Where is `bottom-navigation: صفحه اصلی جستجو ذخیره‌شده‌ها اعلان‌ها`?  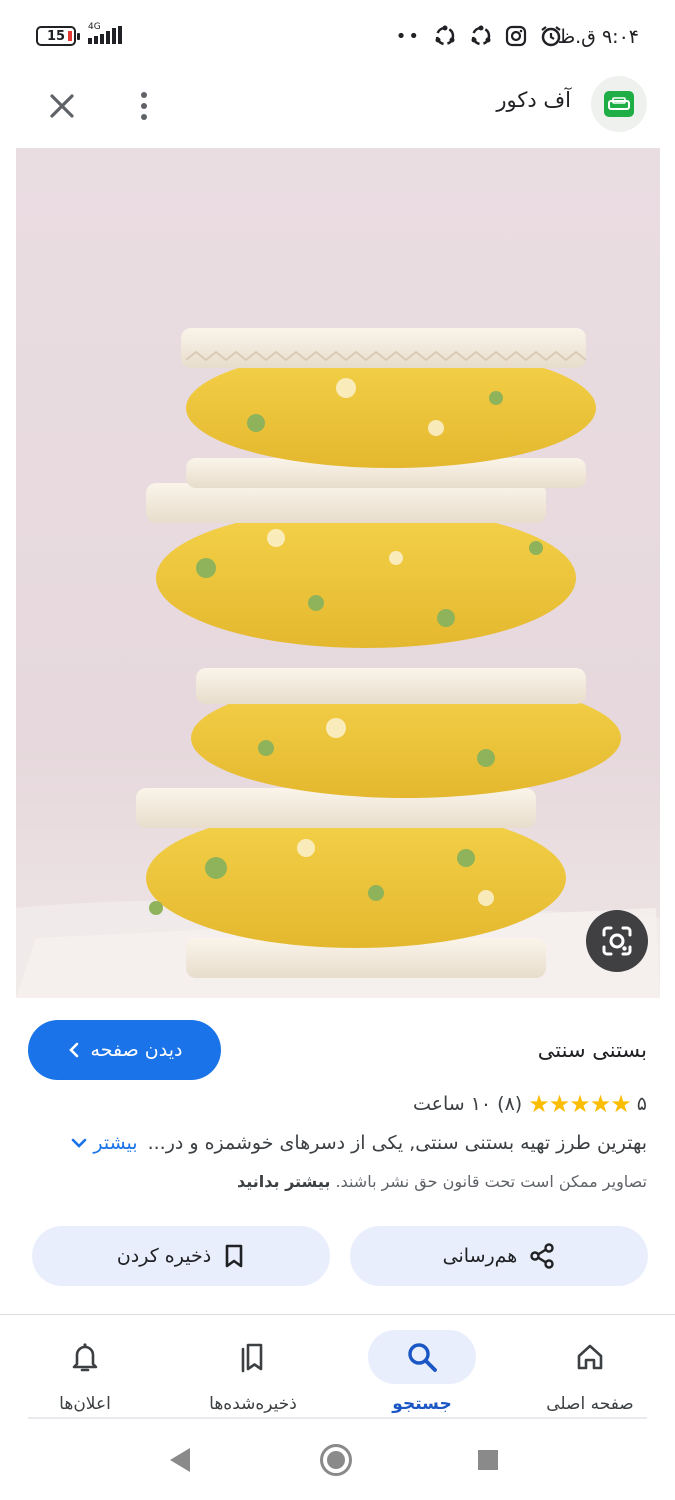
bottom-navigation: صفحه اصلی جستجو ذخیره‌شده‌ها اعلان‌ها is located at coordinates (337, 1368).